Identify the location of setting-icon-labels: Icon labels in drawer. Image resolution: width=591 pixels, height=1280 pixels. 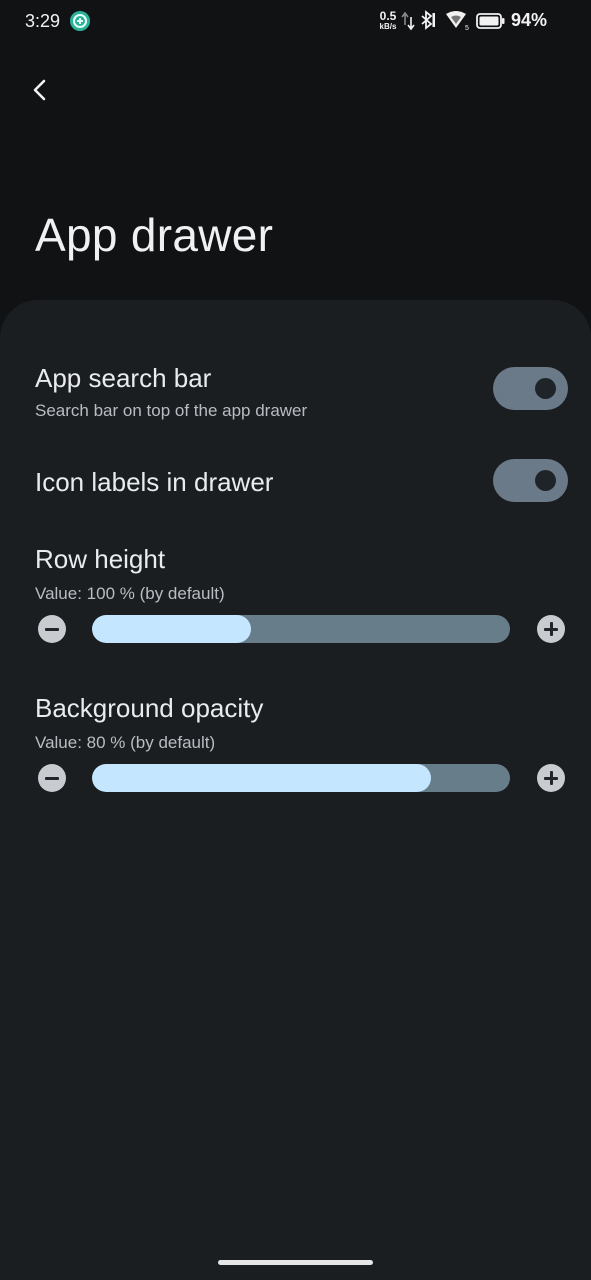
(295, 485).